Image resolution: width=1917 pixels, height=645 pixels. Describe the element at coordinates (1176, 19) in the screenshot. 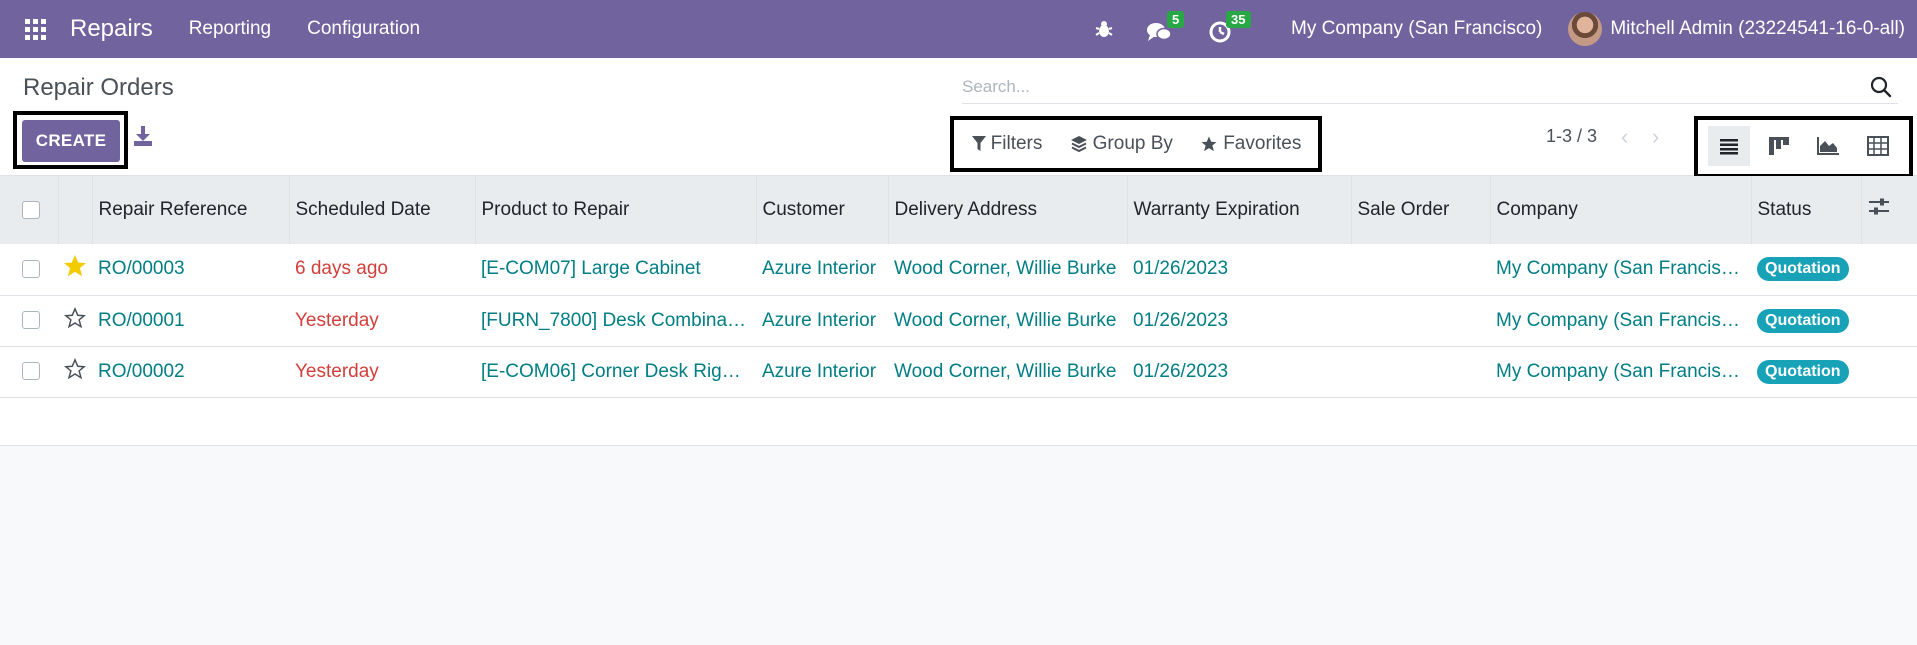

I see `messages-count-badge: 5` at that location.